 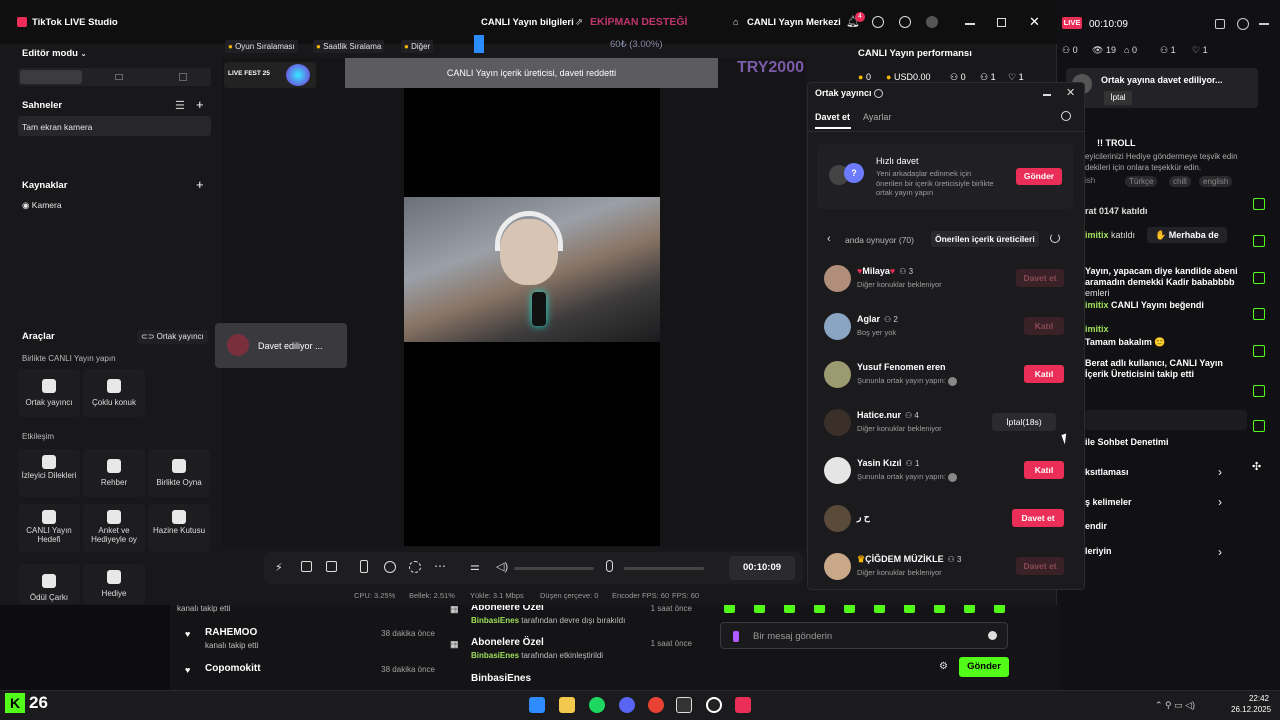 What do you see at coordinates (1127, 442) in the screenshot?
I see `menu-chat-moderation: ile Sohbet Denetimi` at bounding box center [1127, 442].